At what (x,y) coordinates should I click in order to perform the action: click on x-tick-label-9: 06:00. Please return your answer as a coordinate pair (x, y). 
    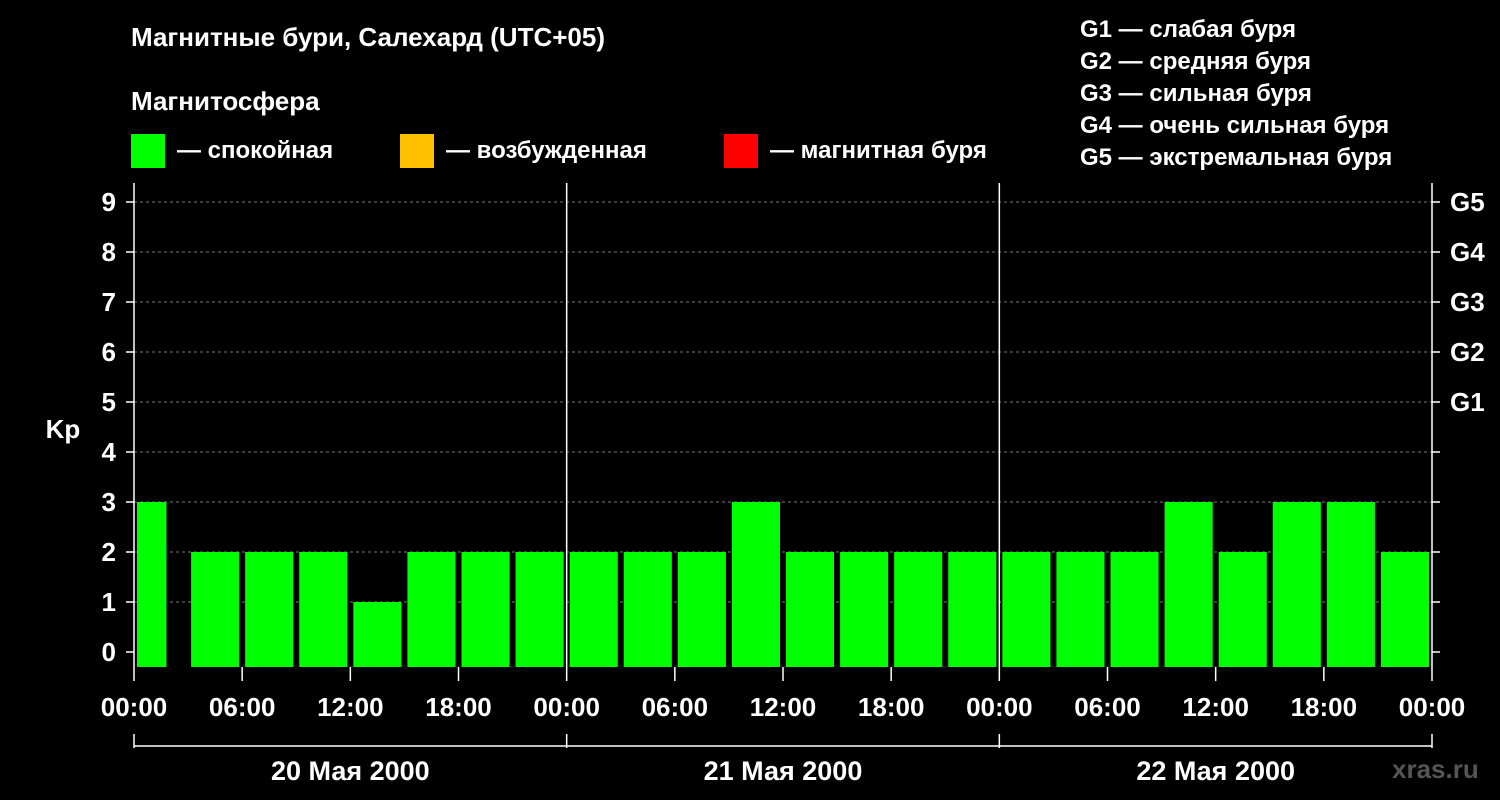
    Looking at the image, I should click on (1107, 707).